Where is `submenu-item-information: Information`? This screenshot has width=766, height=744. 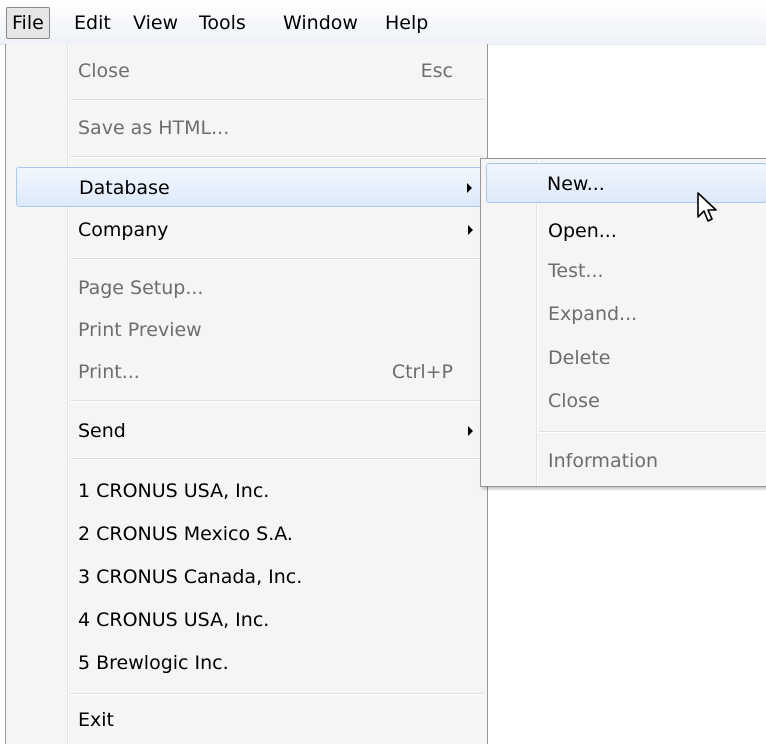
submenu-item-information: Information is located at coordinates (624, 461).